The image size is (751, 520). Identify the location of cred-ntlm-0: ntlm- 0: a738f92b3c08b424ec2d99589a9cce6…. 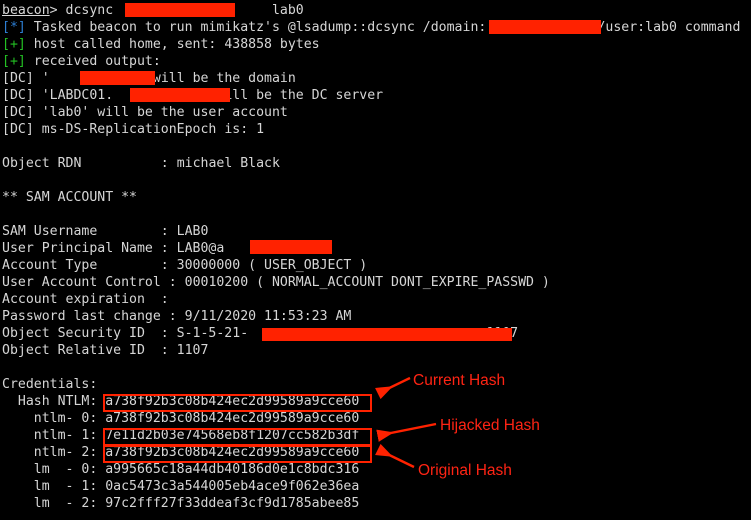
(376, 418).